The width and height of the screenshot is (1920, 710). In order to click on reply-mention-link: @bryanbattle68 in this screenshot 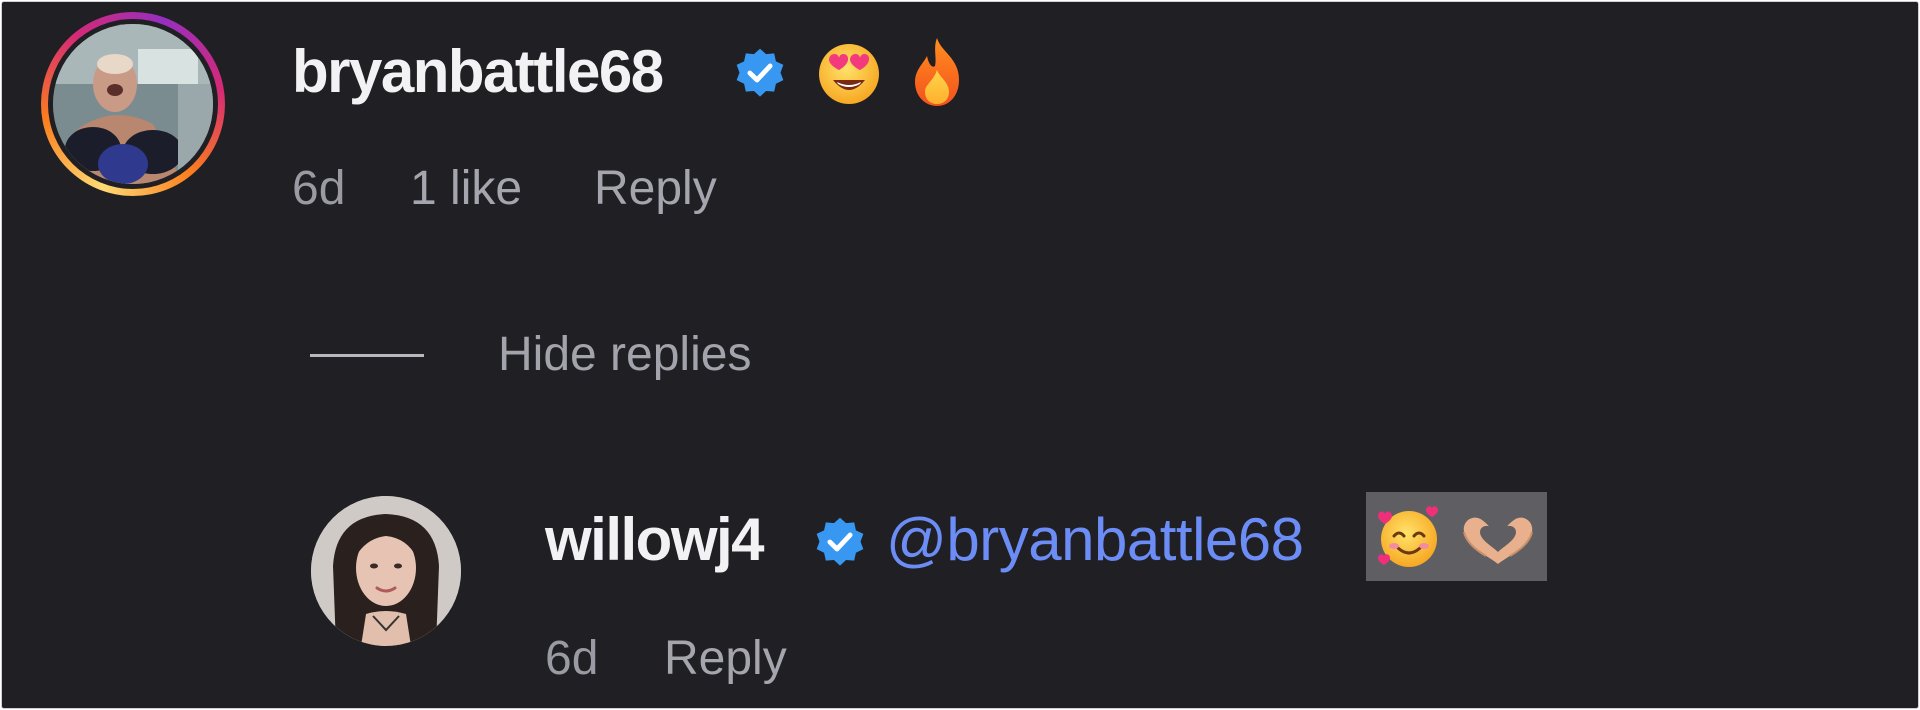, I will do `click(1095, 540)`.